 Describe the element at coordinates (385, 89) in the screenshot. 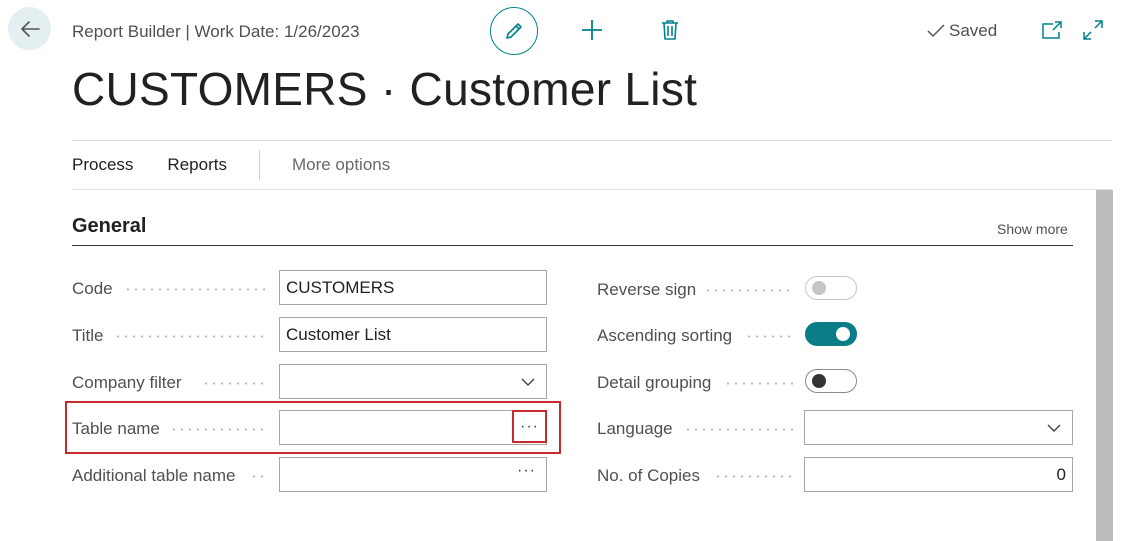

I see `page-title: CUSTOMERS · Customer List` at that location.